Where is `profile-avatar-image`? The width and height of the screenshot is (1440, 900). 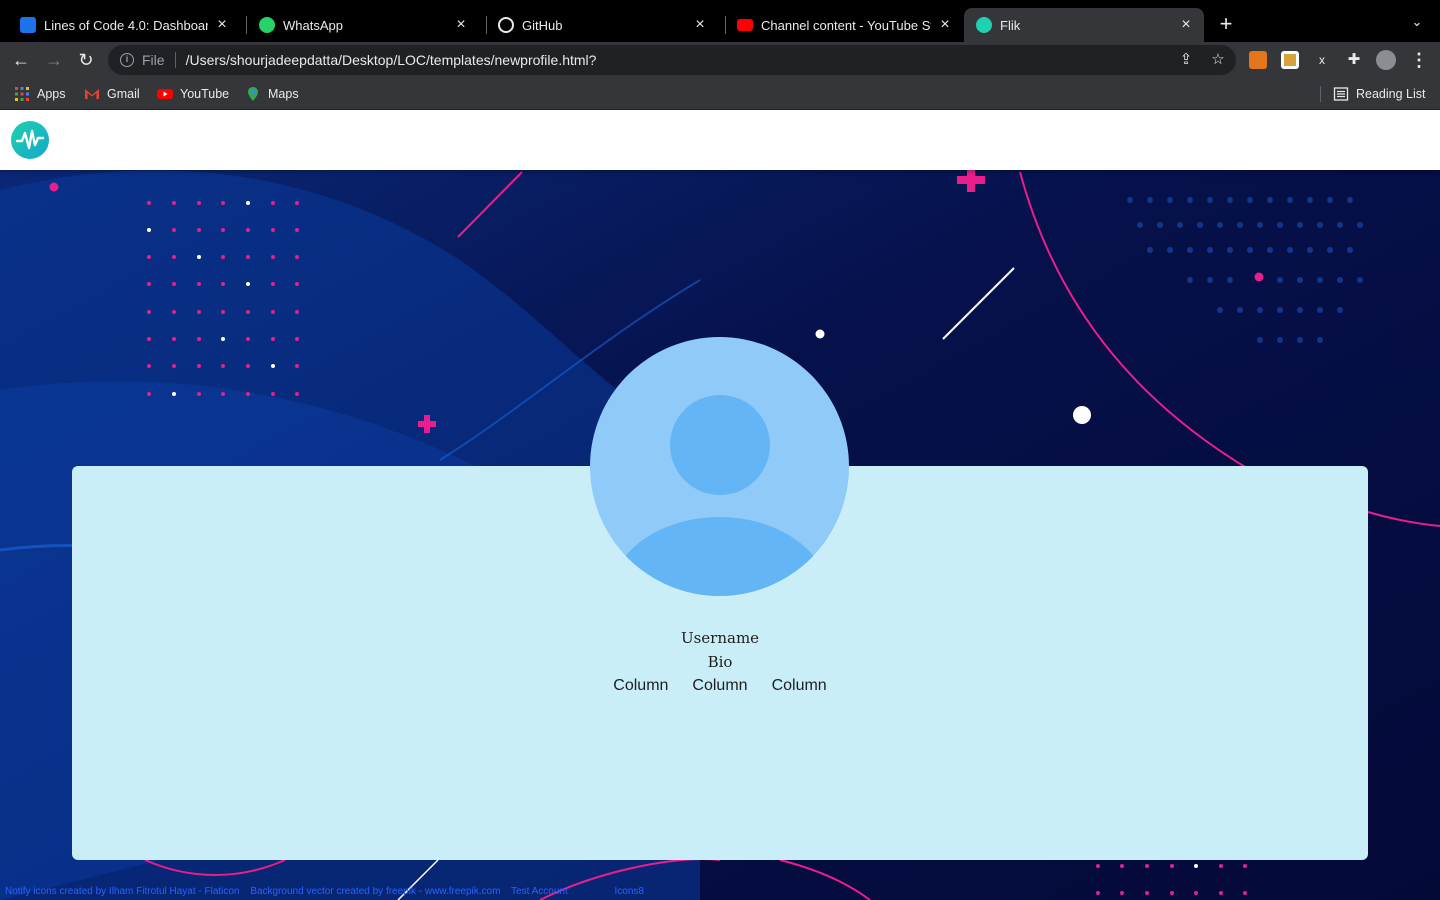
profile-avatar-image is located at coordinates (719, 466).